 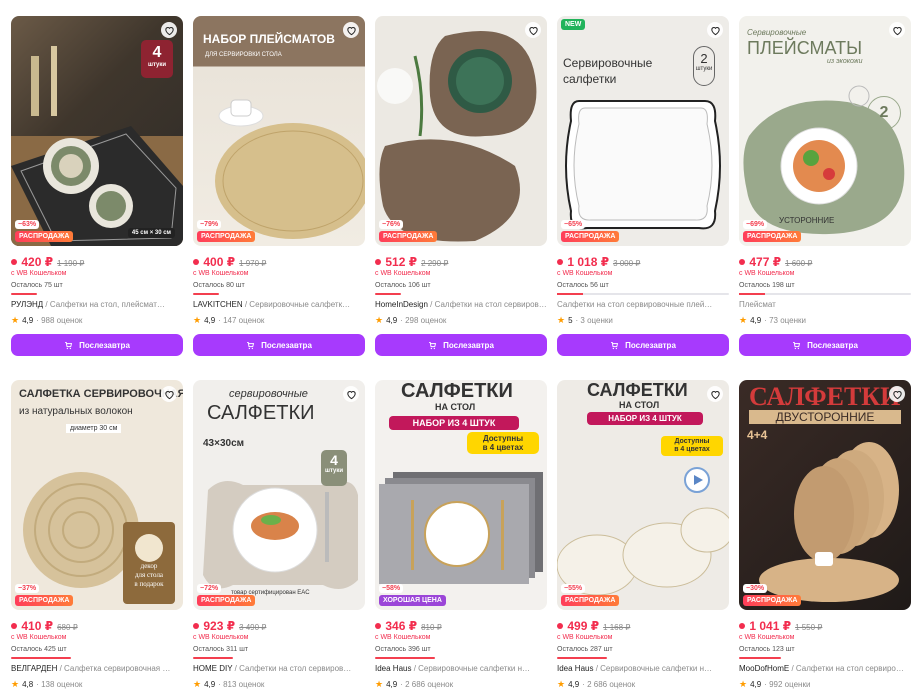 I want to click on price: 477 ₽, so click(x=760, y=262).